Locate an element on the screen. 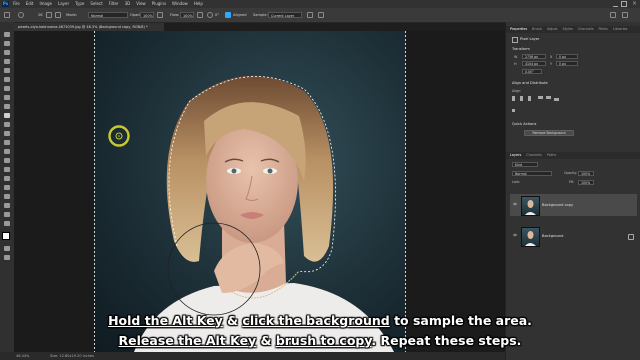  angle-value: 0° is located at coordinates (217, 15).